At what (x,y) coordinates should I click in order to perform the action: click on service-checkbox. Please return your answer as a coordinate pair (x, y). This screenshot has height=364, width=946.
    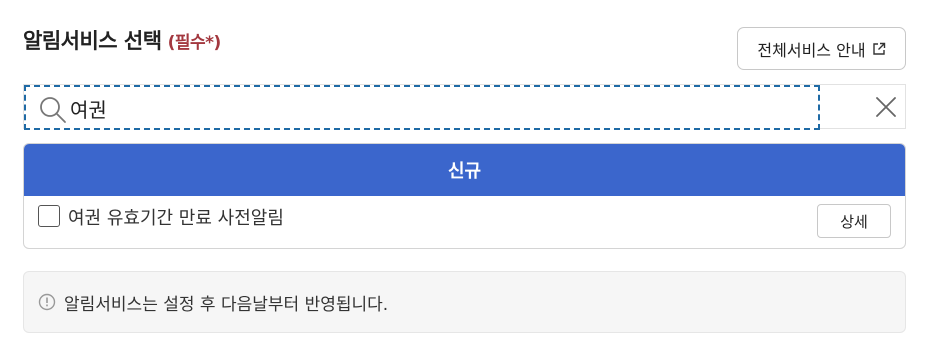
    Looking at the image, I should click on (49, 216).